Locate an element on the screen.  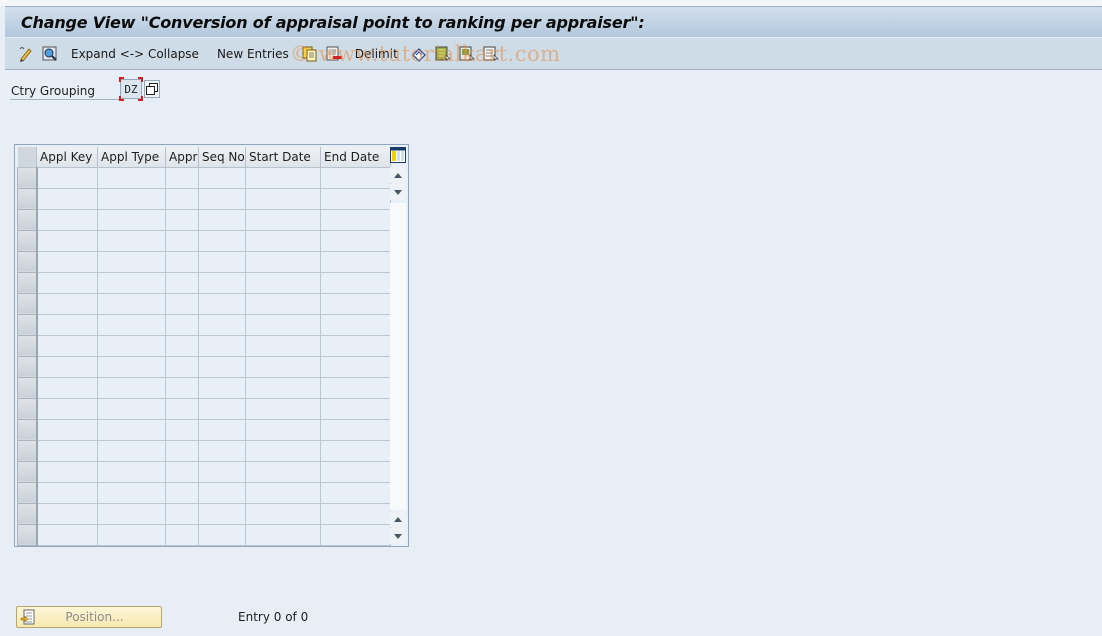
scroll-up-button is located at coordinates (398, 519).